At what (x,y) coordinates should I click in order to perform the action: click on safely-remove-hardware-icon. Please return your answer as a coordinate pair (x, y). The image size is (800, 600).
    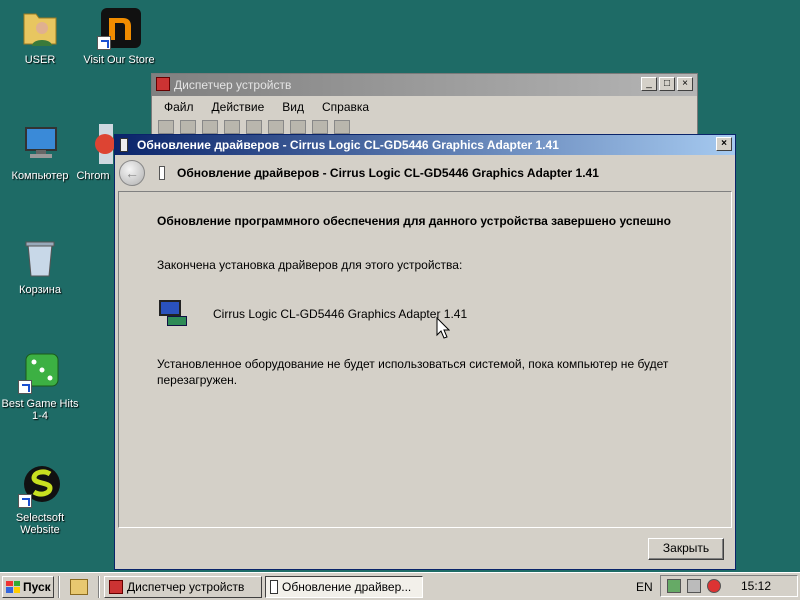
    Looking at the image, I should click on (674, 586).